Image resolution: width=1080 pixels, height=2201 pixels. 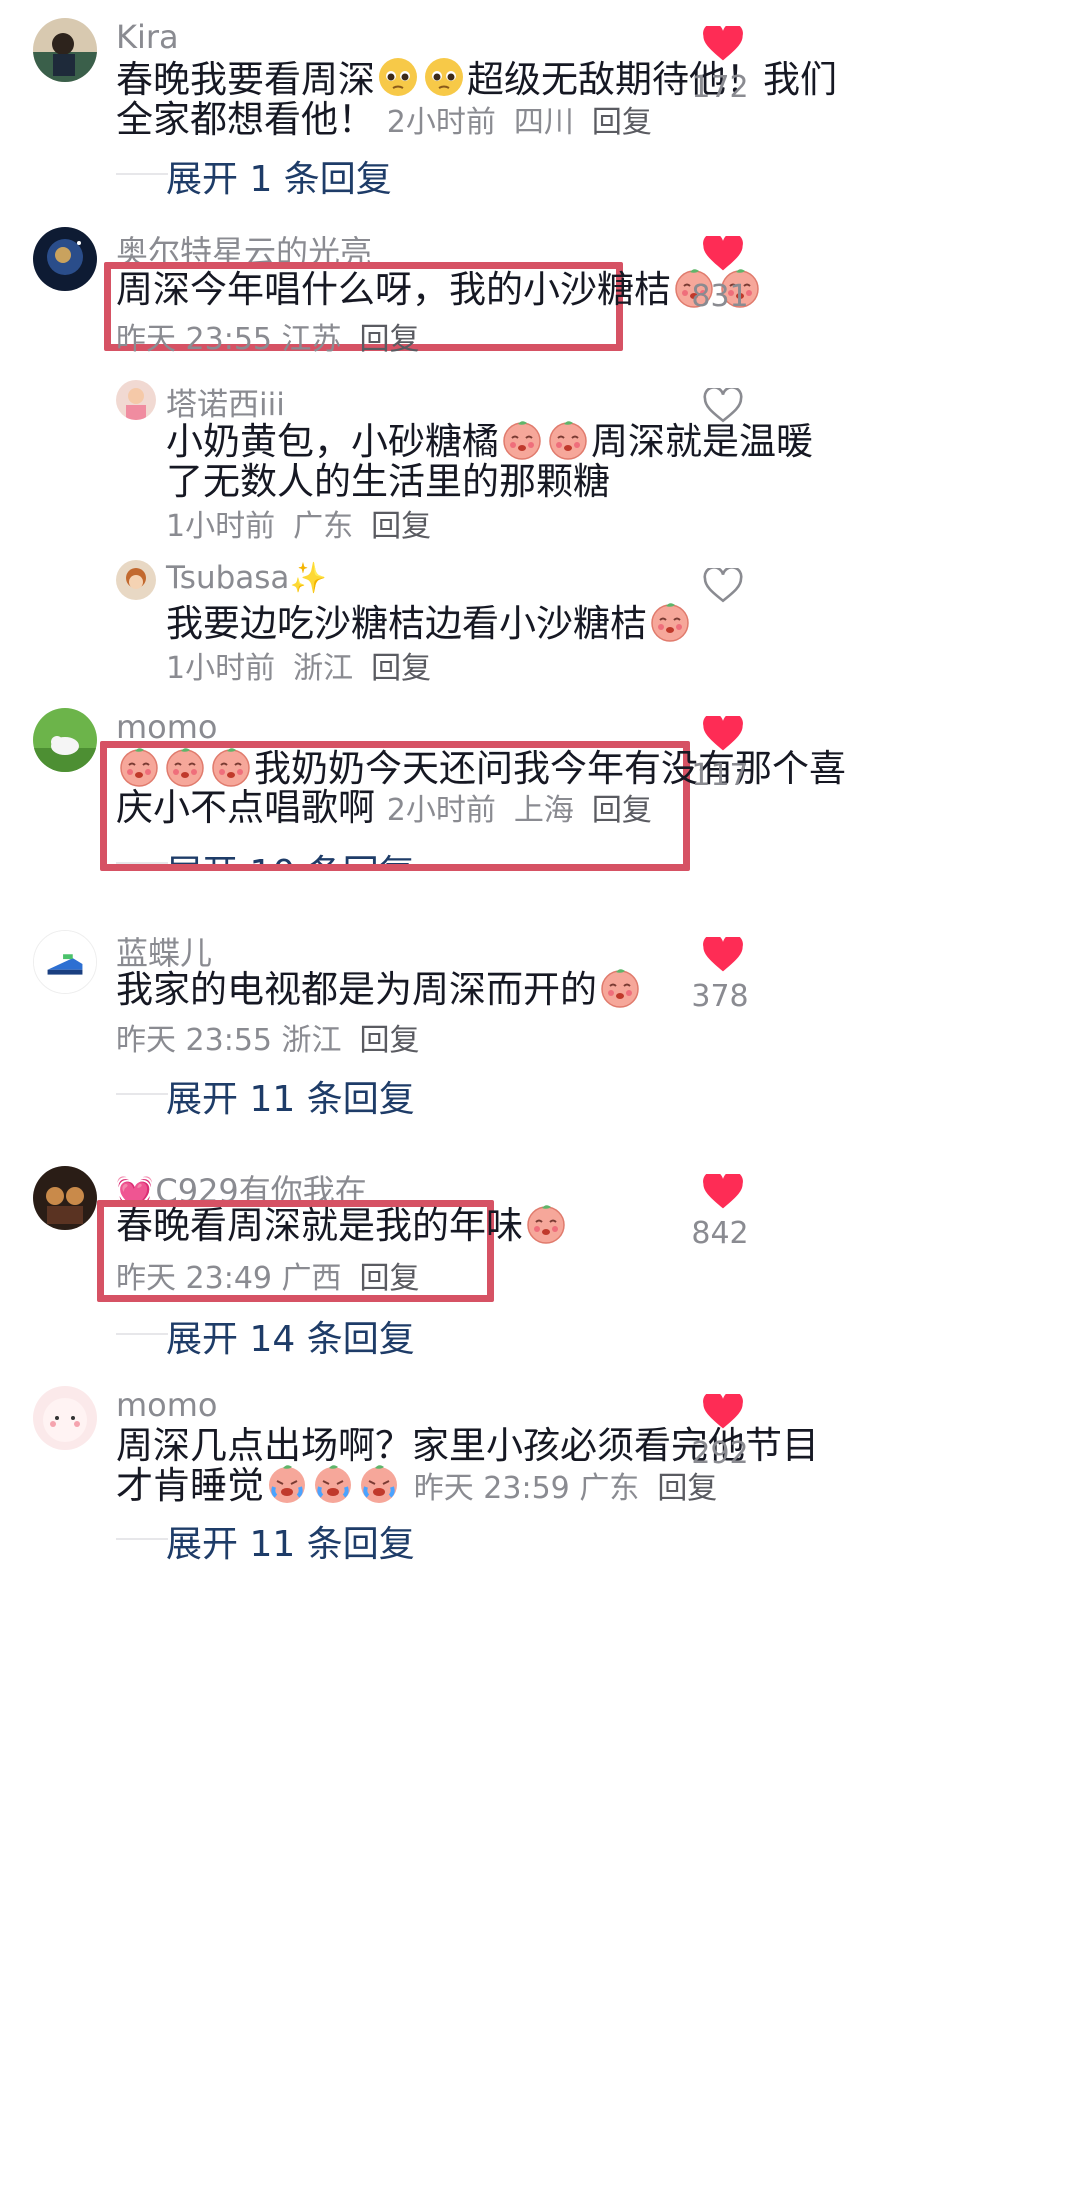 I want to click on sparkles-icon: ✨, so click(x=308, y=578).